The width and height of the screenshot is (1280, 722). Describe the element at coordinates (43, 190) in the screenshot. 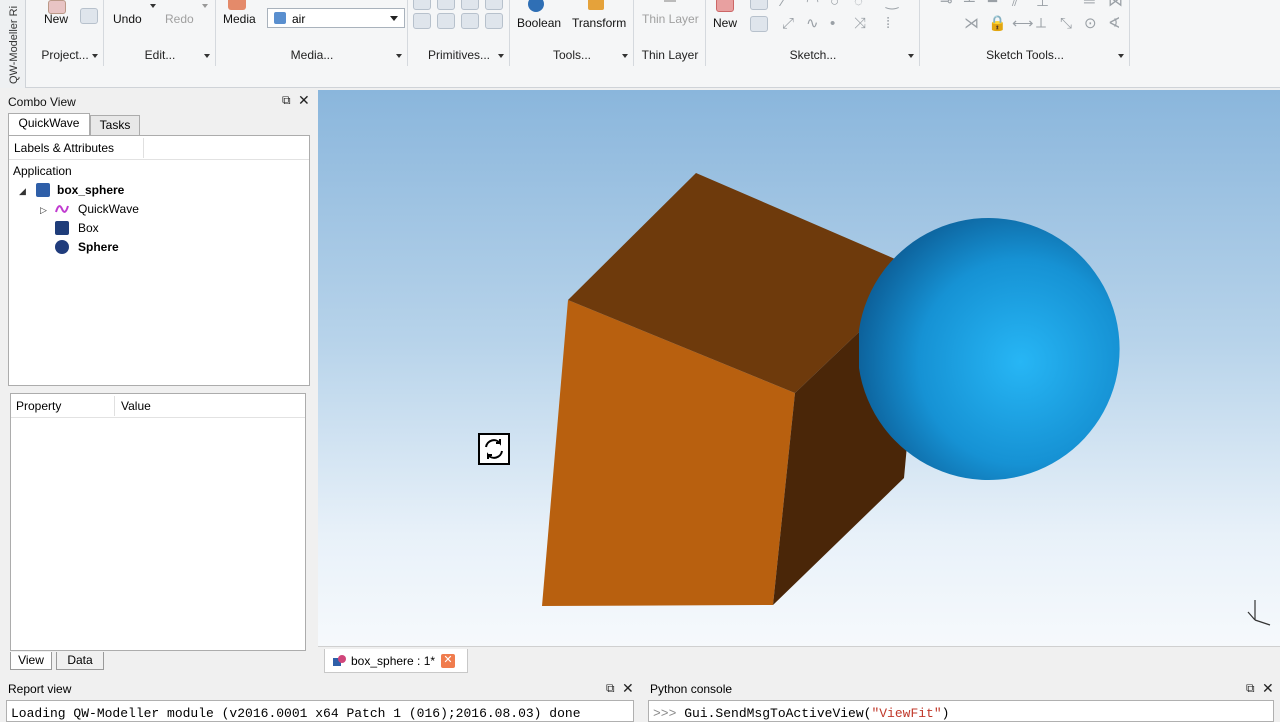

I see `document-icon` at that location.